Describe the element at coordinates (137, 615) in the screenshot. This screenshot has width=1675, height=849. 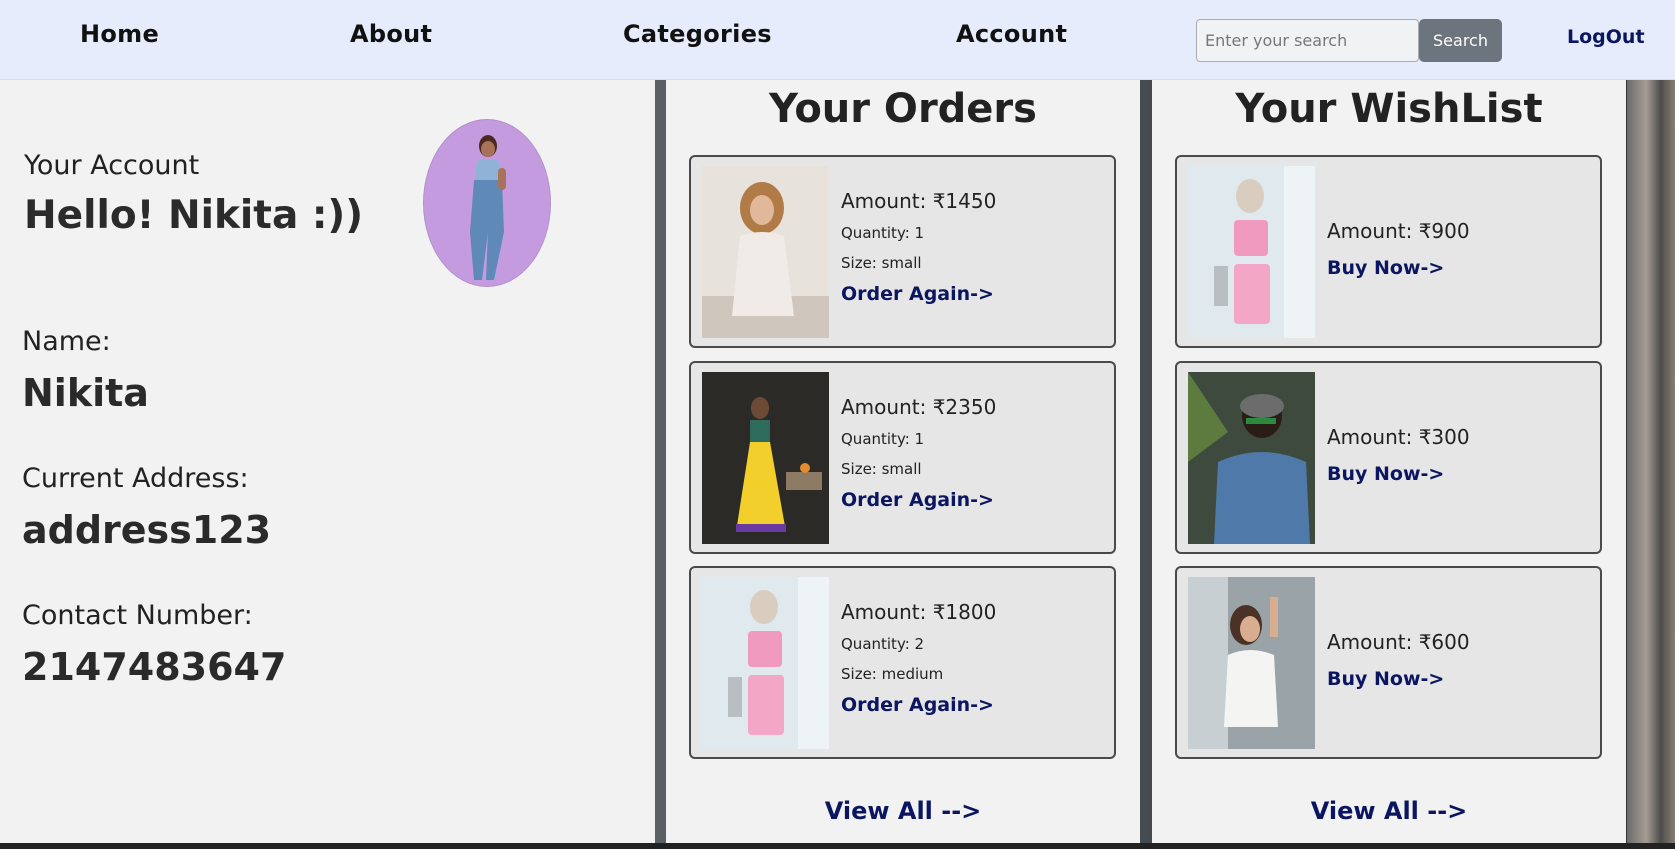
I see `contact-label: Contact Number:` at that location.